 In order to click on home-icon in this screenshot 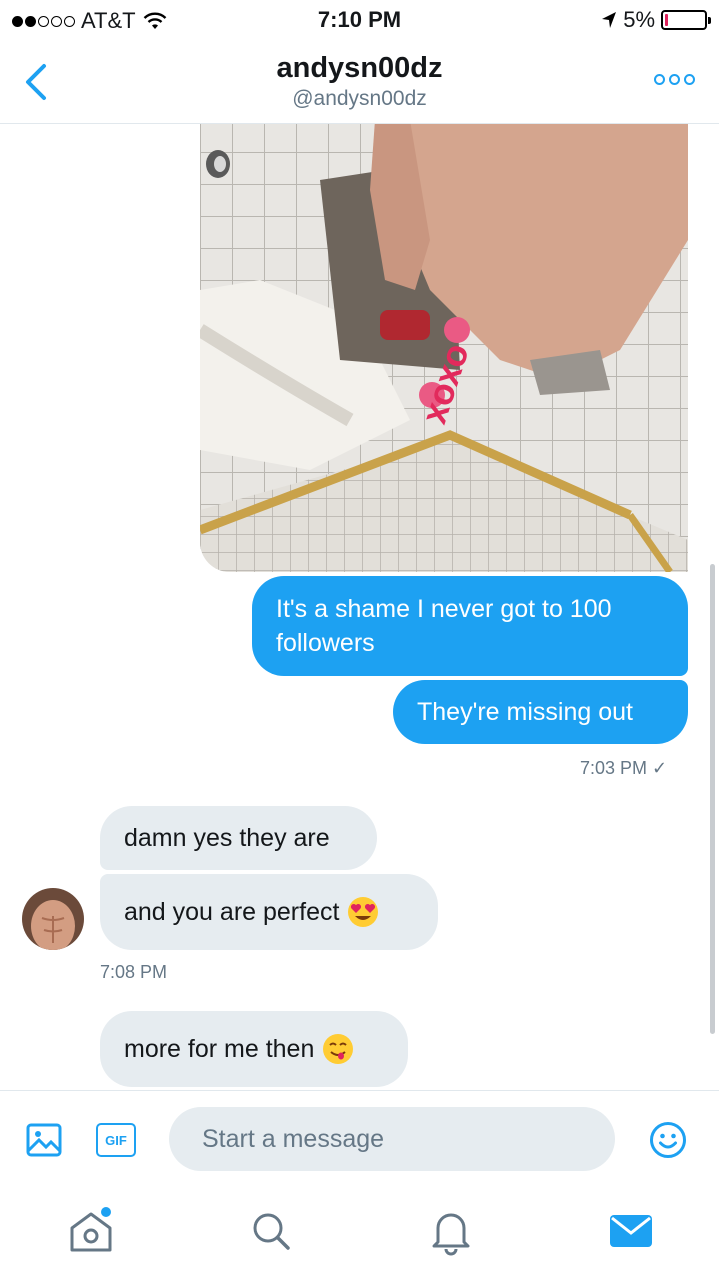, I will do `click(91, 1231)`.